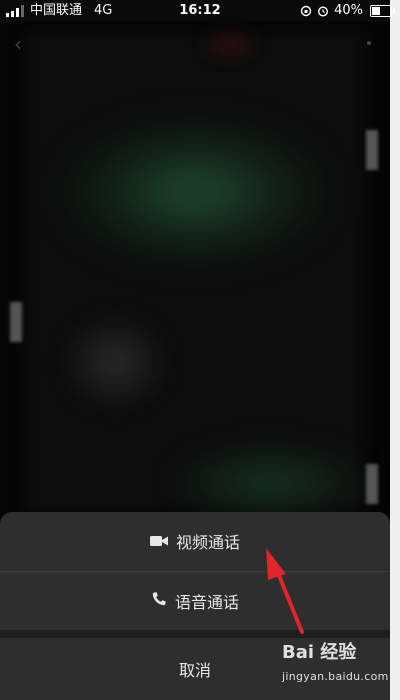 The image size is (400, 700). What do you see at coordinates (194, 670) in the screenshot?
I see `cancel-label: 取消` at bounding box center [194, 670].